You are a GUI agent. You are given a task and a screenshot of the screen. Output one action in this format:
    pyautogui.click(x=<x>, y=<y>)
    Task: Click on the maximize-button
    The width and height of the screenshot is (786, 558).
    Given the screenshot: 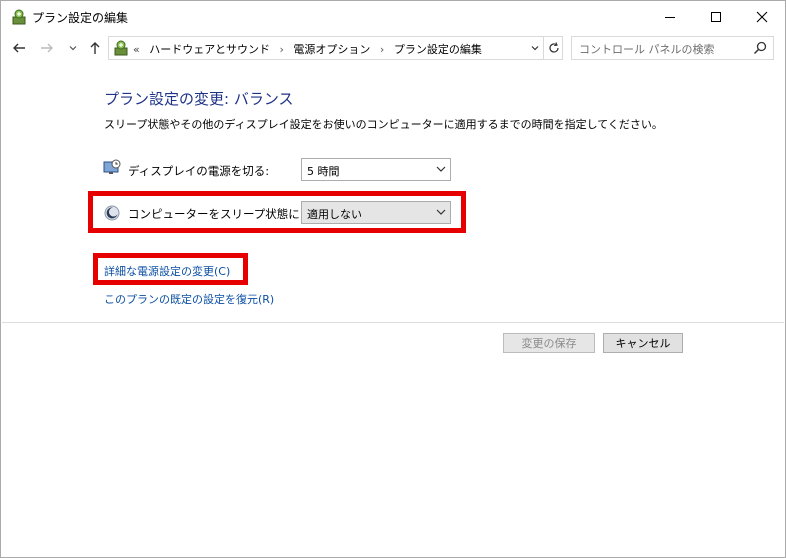 What is the action you would take?
    pyautogui.click(x=716, y=16)
    